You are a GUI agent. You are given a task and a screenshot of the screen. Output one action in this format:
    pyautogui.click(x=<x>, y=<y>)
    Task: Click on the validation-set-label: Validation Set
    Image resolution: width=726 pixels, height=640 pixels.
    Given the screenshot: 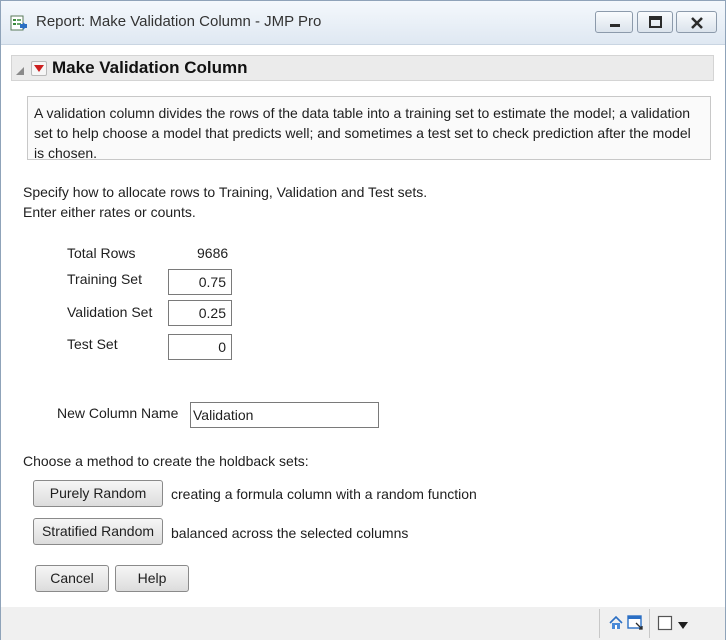 What is the action you would take?
    pyautogui.click(x=110, y=312)
    